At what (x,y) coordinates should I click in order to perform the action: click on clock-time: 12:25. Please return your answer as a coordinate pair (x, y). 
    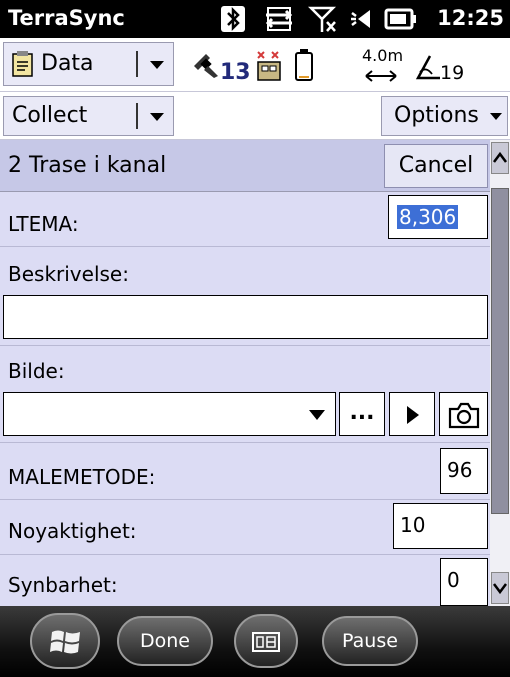
    Looking at the image, I should click on (470, 18).